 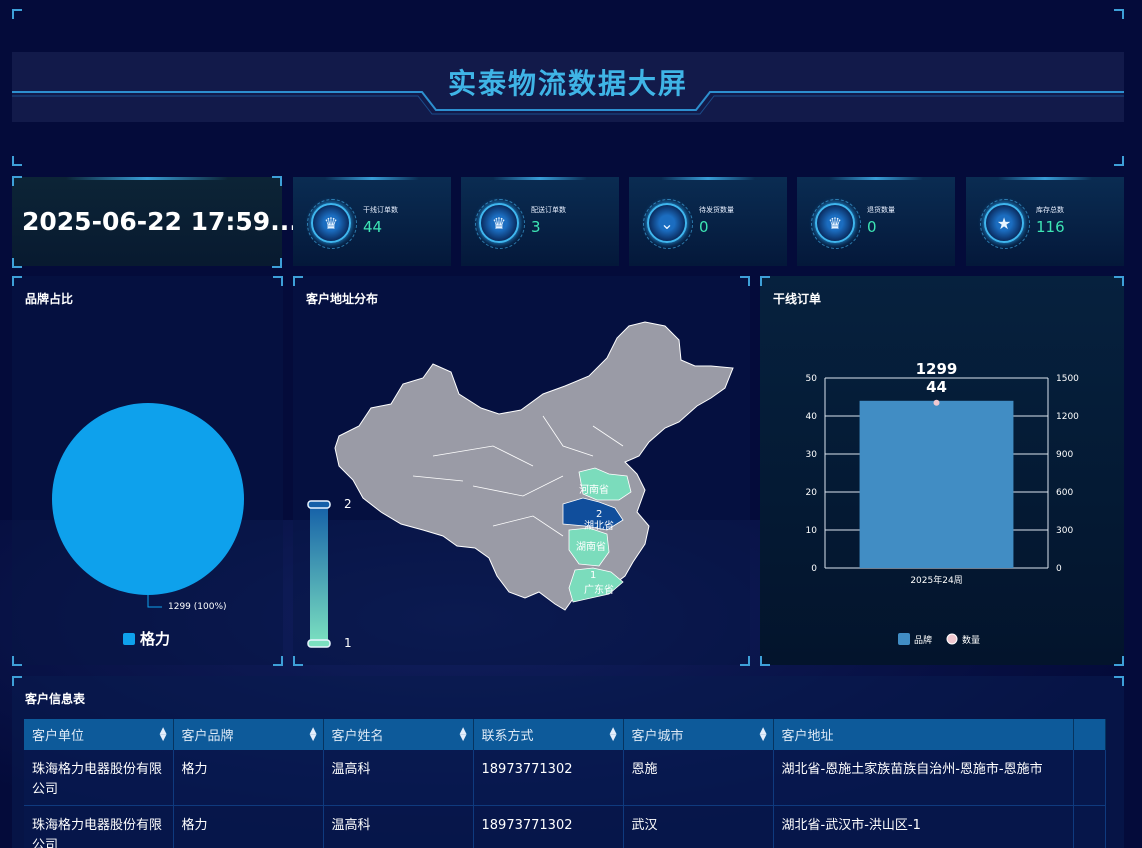 I want to click on column-header-contact: 联系方式 ▲ ▼, so click(x=548, y=734).